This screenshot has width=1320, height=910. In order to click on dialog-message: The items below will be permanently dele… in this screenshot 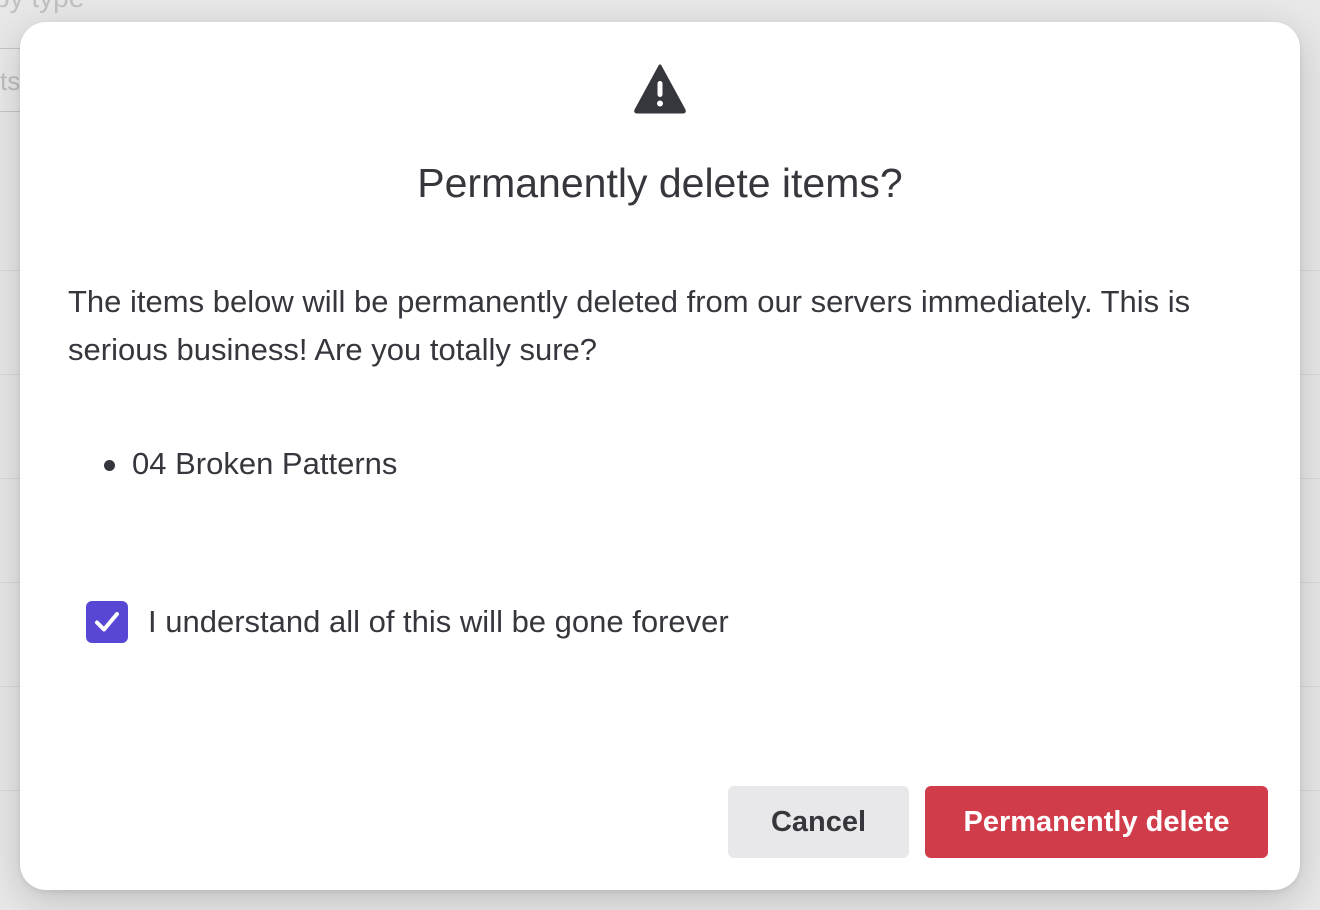, I will do `click(629, 325)`.